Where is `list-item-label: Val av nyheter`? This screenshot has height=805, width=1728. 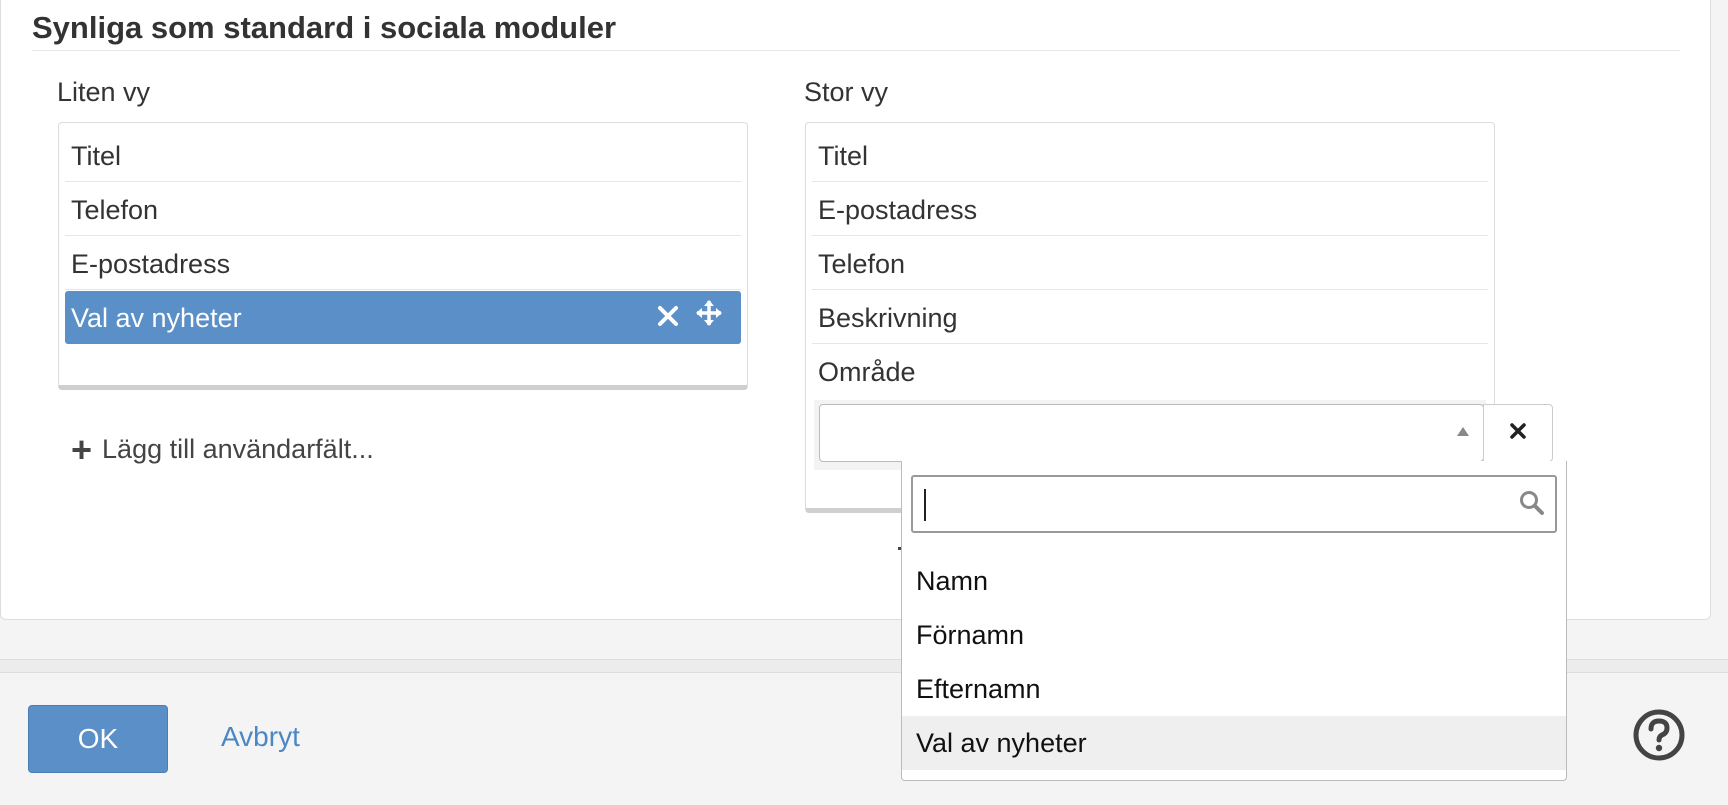 list-item-label: Val av nyheter is located at coordinates (156, 318).